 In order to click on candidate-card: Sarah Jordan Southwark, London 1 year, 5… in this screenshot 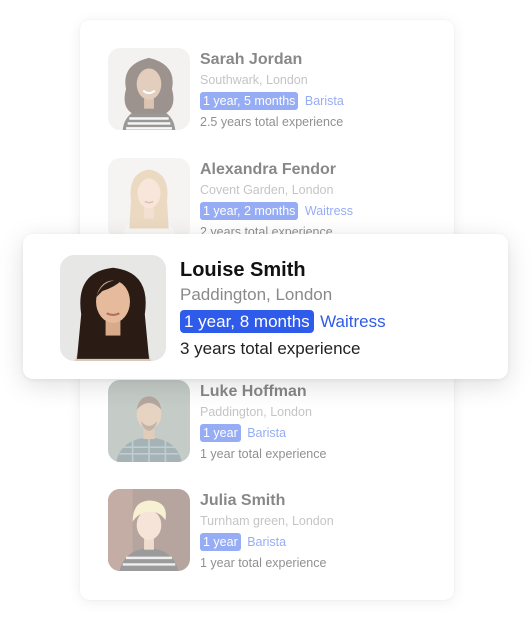, I will do `click(267, 90)`.